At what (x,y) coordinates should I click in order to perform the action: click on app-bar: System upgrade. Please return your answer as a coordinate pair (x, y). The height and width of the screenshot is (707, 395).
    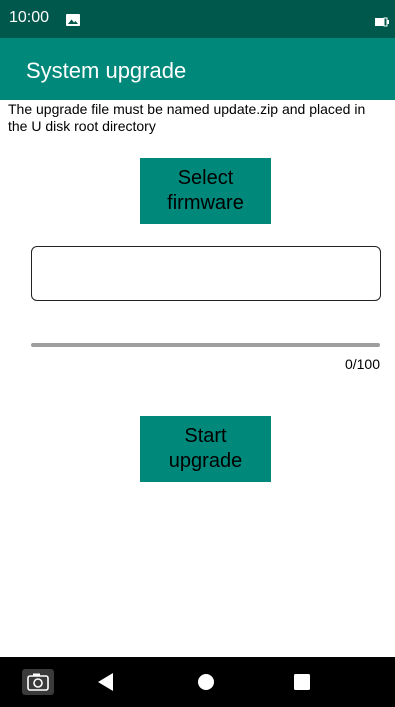
    Looking at the image, I should click on (197, 69).